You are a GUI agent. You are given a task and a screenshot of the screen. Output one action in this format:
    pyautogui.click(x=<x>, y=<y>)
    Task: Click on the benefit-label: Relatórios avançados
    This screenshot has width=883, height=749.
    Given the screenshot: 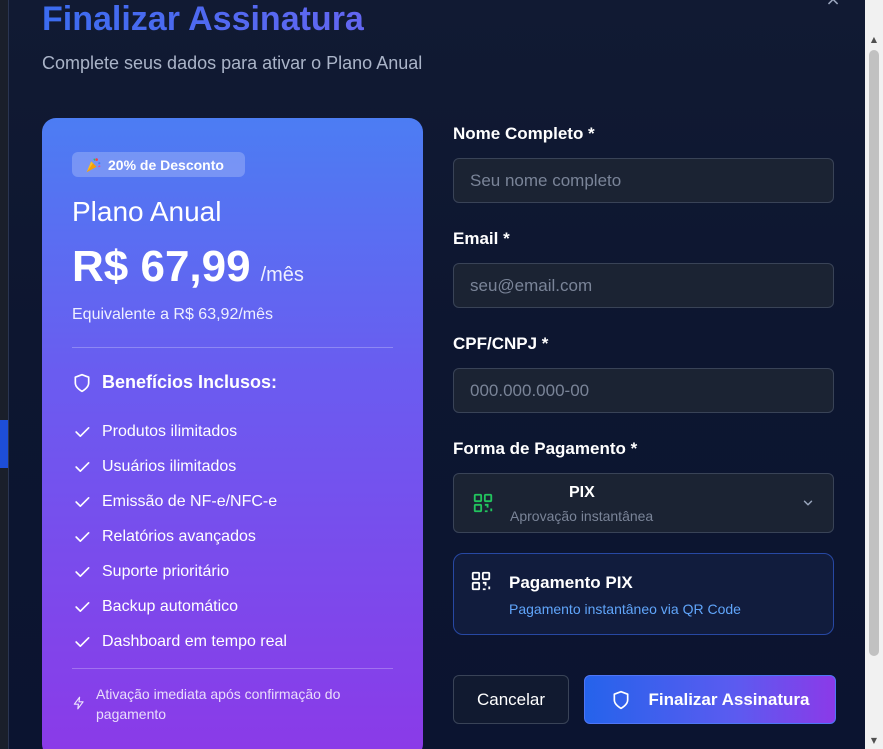 What is the action you would take?
    pyautogui.click(x=179, y=536)
    